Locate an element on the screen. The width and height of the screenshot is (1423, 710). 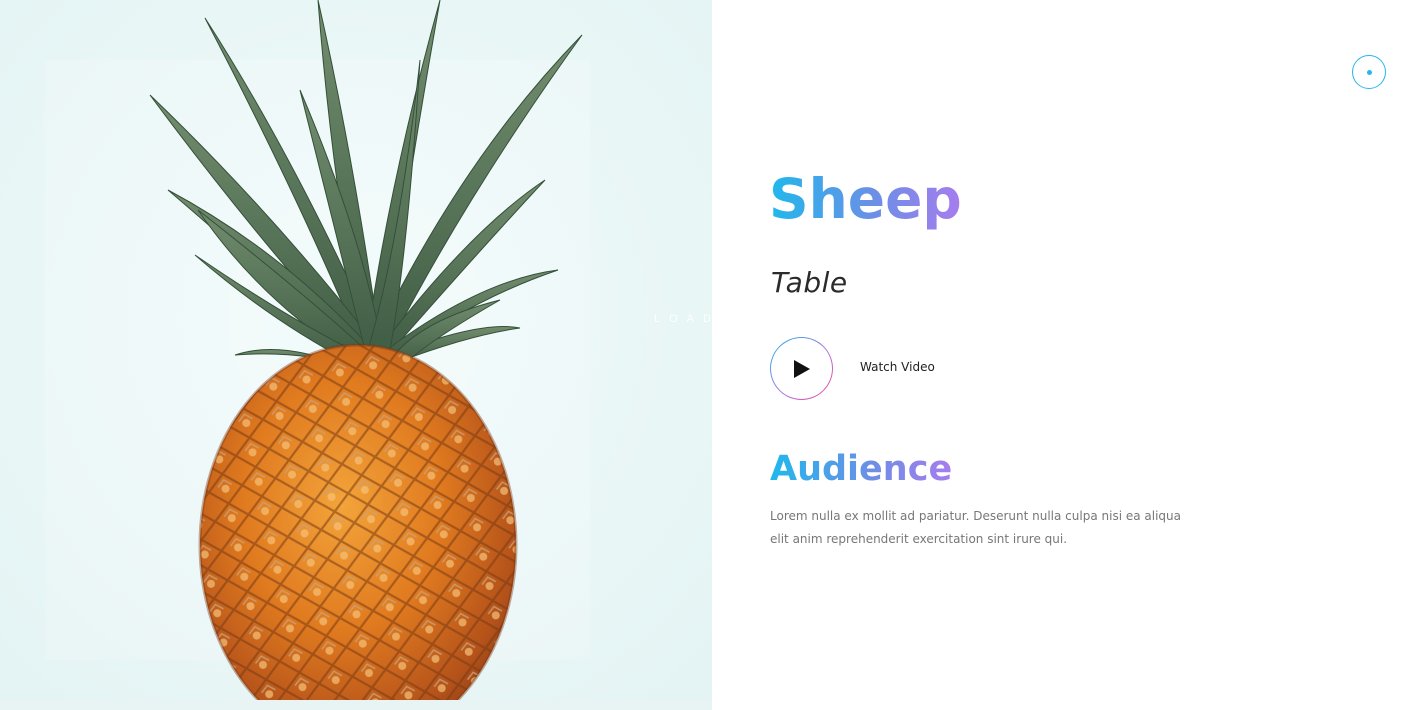
play-button-inner is located at coordinates (801, 368).